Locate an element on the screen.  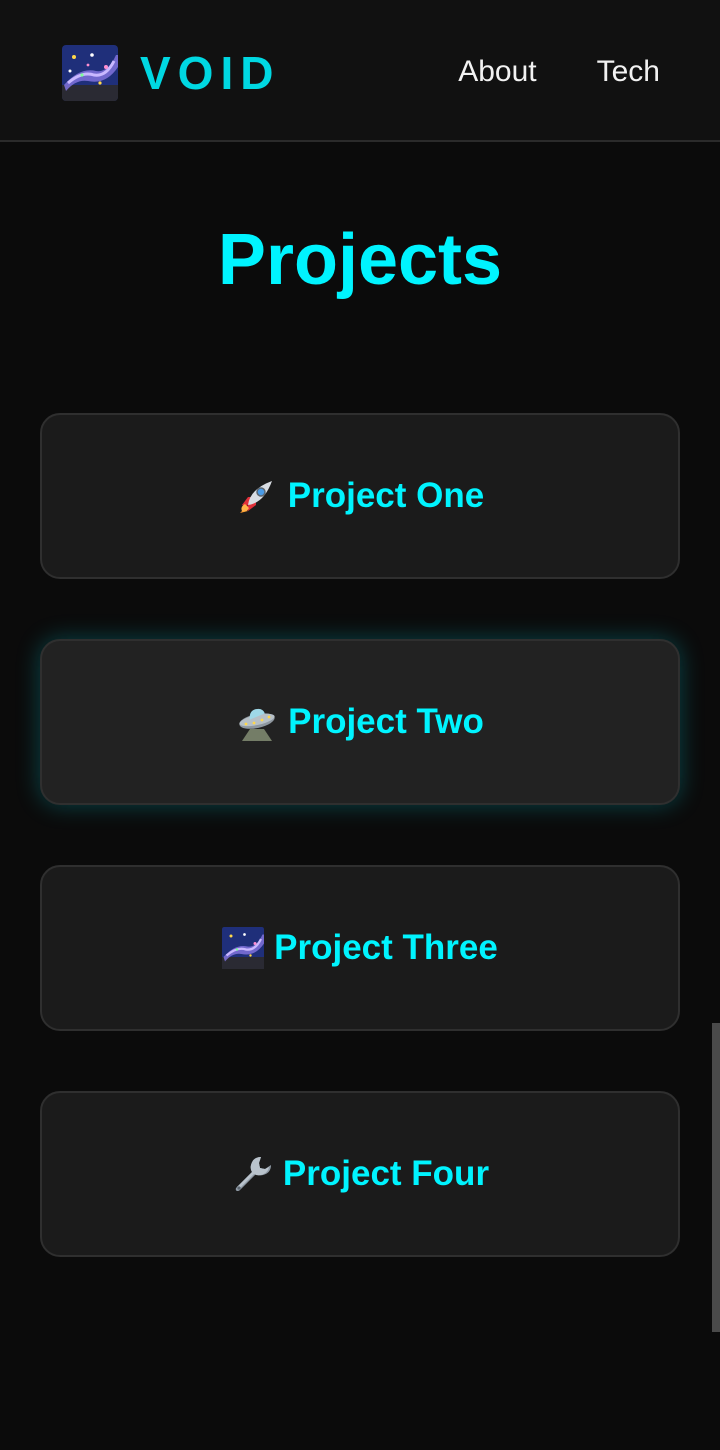
scrollbar-thumb is located at coordinates (716, 1177).